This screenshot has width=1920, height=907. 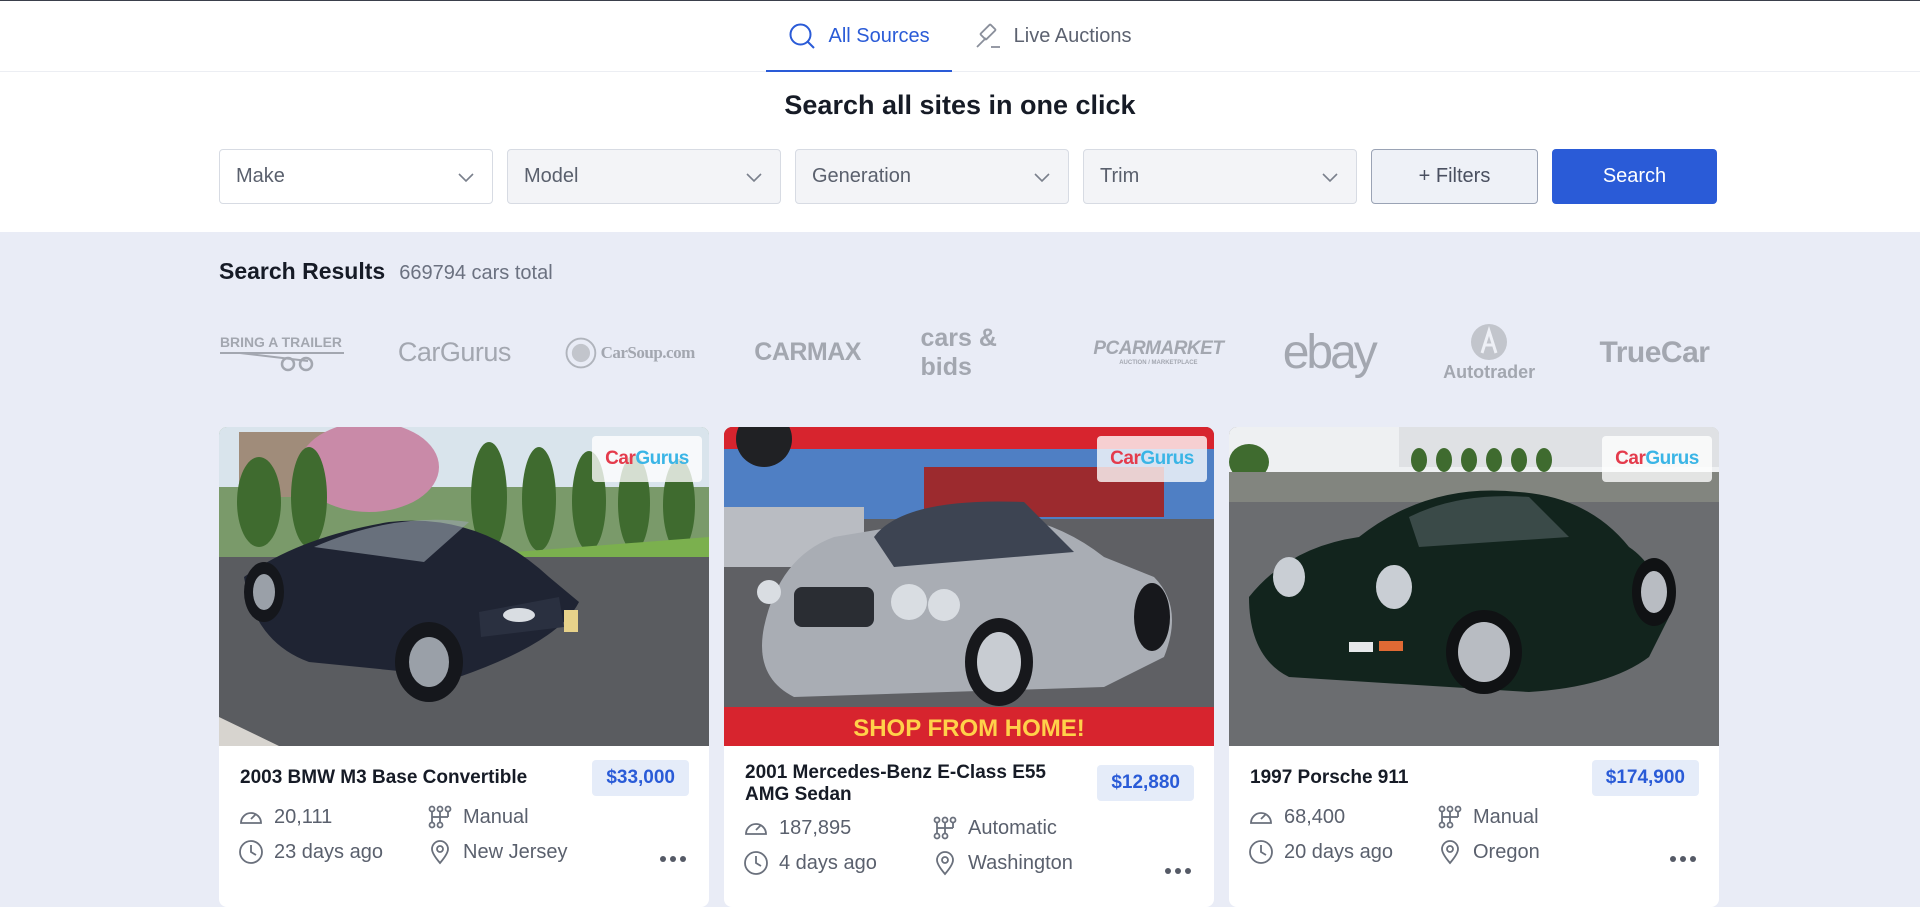 What do you see at coordinates (515, 851) in the screenshot?
I see `location-value: New Jersey` at bounding box center [515, 851].